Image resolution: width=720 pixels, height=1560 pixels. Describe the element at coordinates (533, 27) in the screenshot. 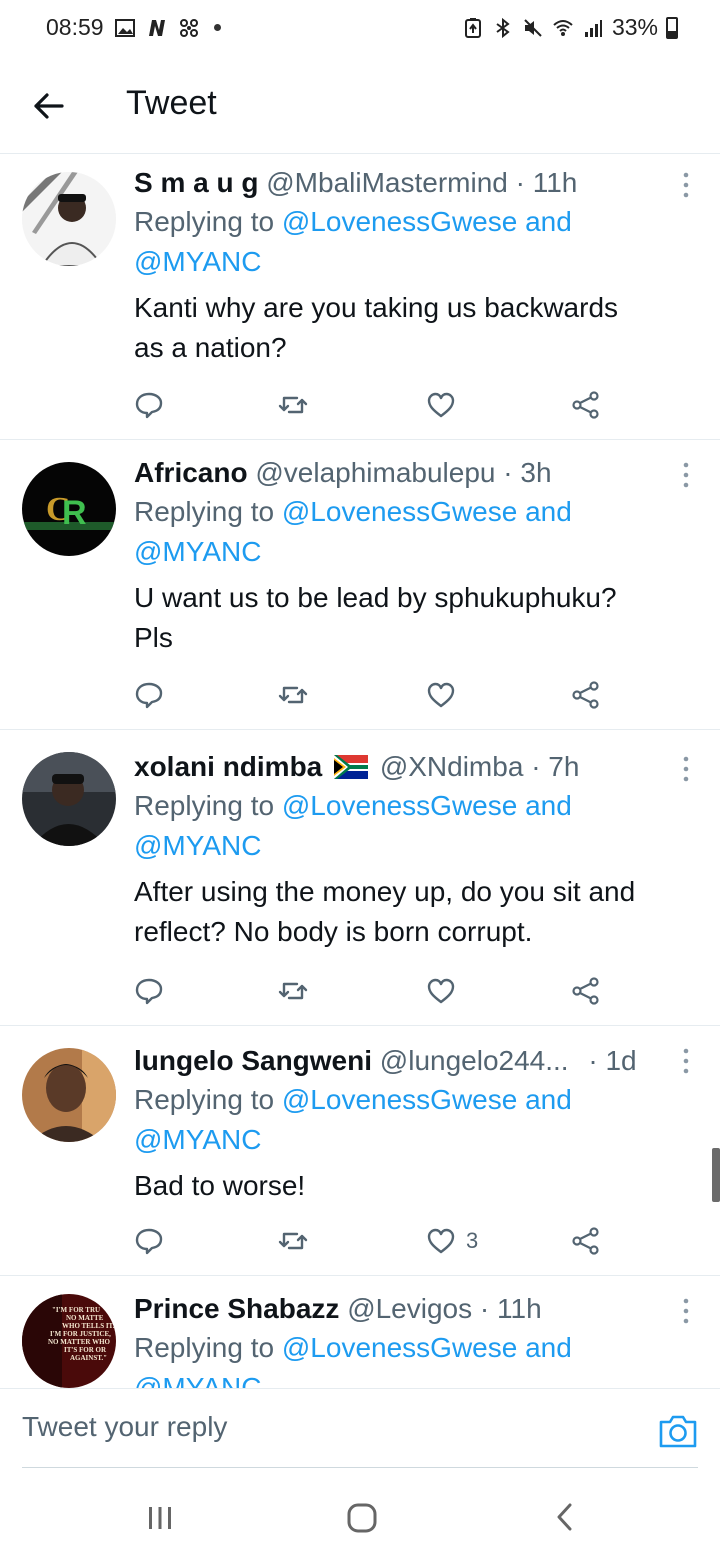

I see `mute-icon` at that location.